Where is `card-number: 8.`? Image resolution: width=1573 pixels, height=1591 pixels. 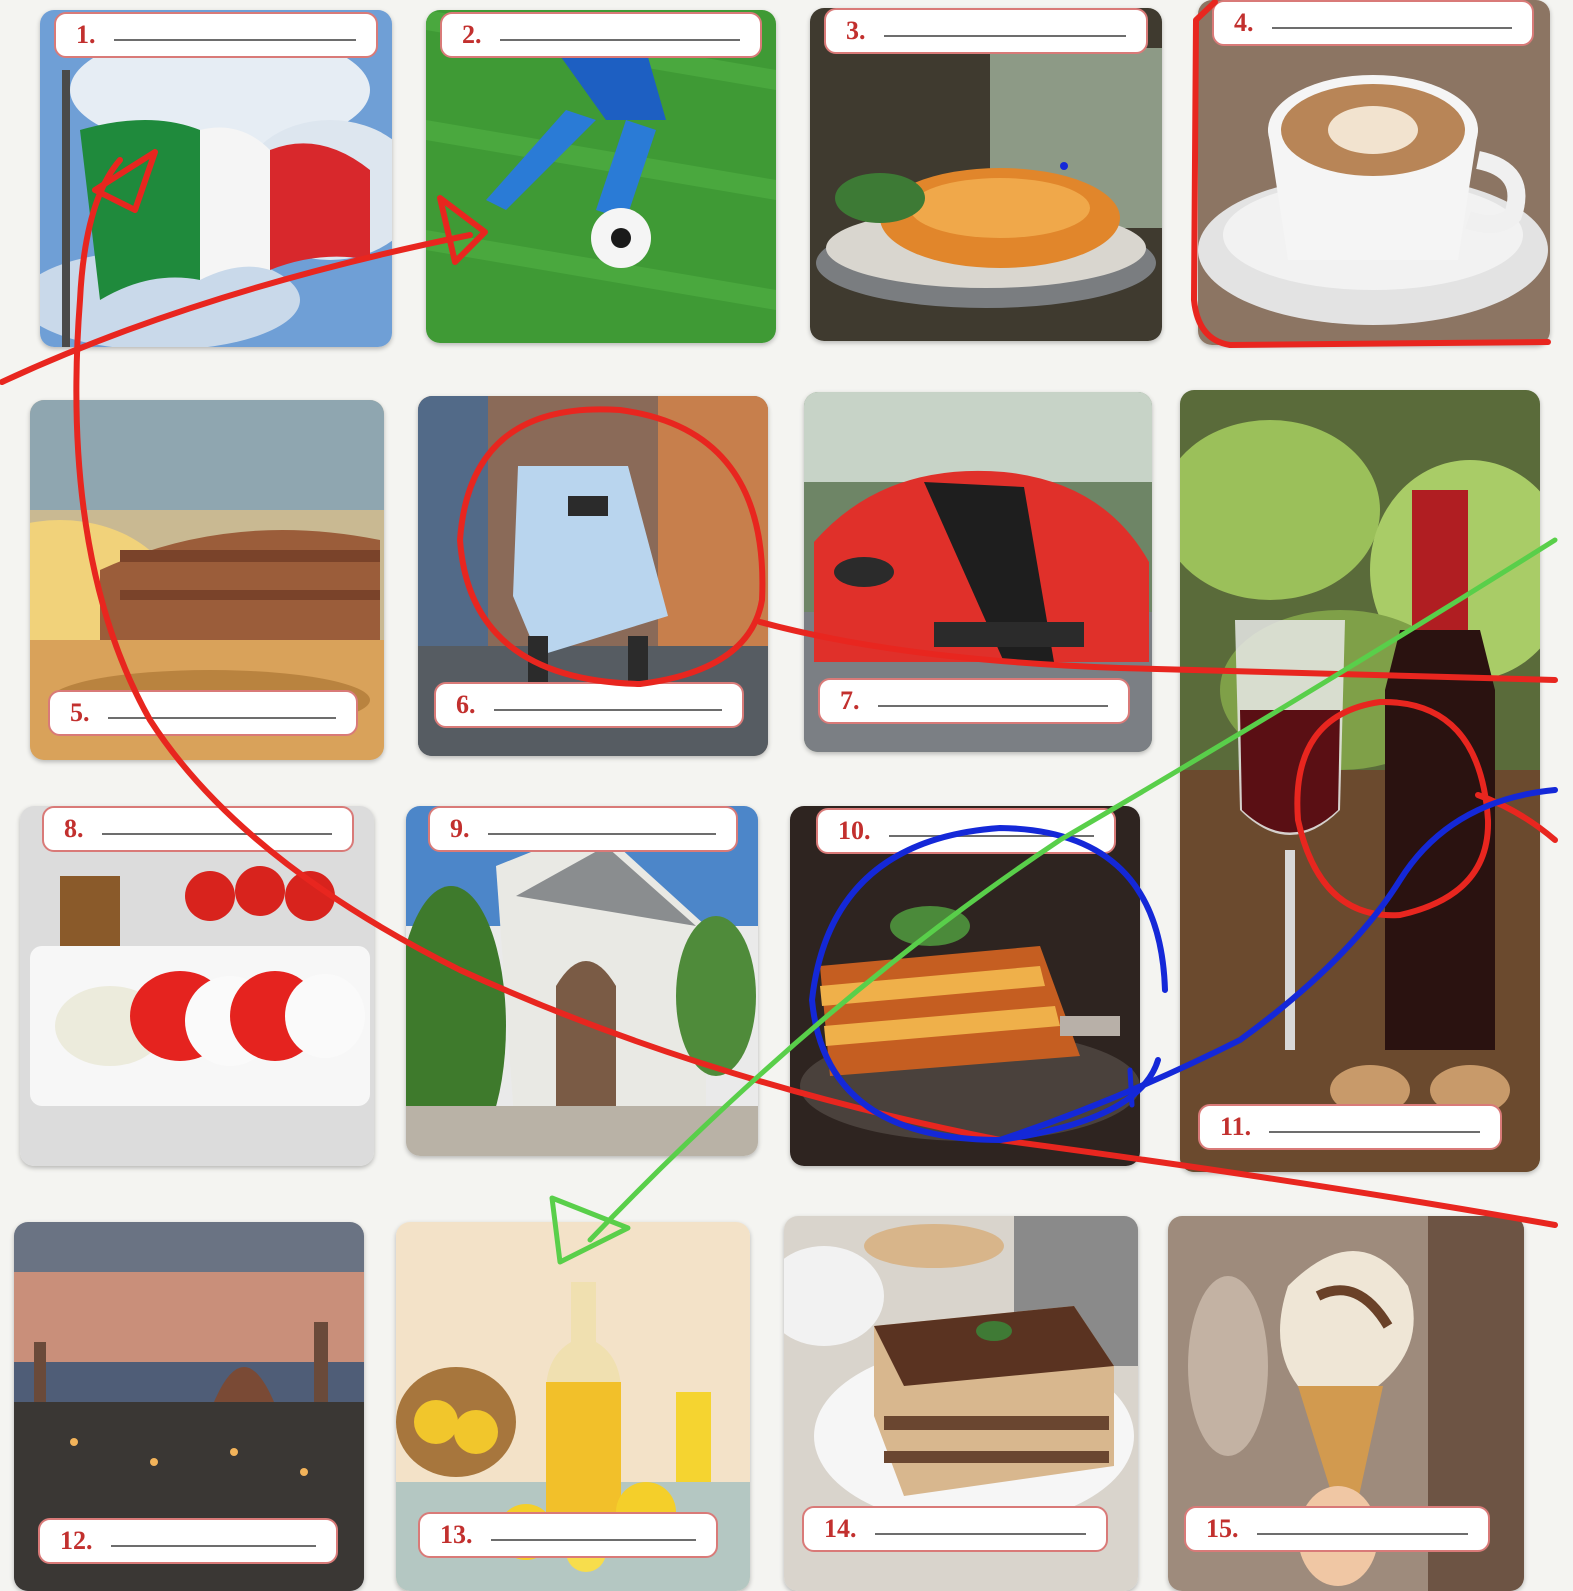 card-number: 8. is located at coordinates (74, 828).